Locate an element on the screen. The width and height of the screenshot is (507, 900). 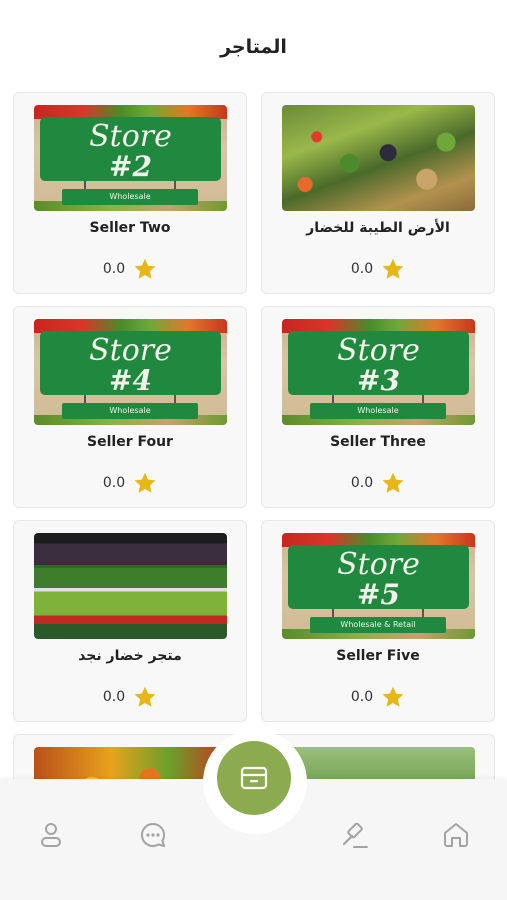
store-icon is located at coordinates (254, 778).